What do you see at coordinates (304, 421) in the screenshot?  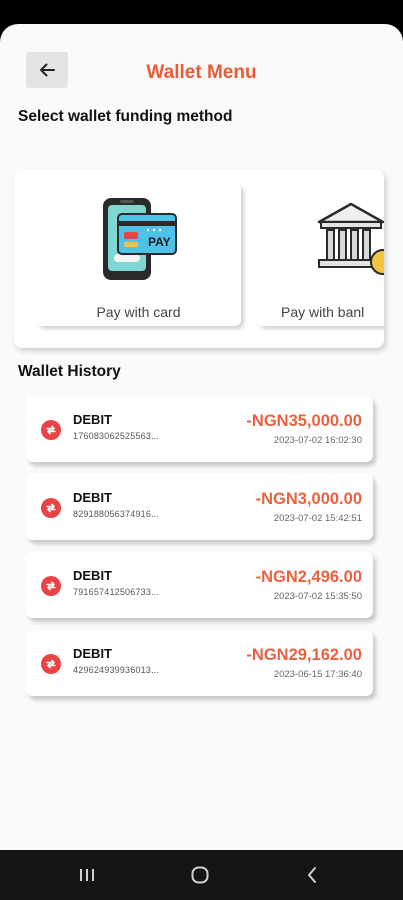 I see `transaction-amount: -NGN35,000.00` at bounding box center [304, 421].